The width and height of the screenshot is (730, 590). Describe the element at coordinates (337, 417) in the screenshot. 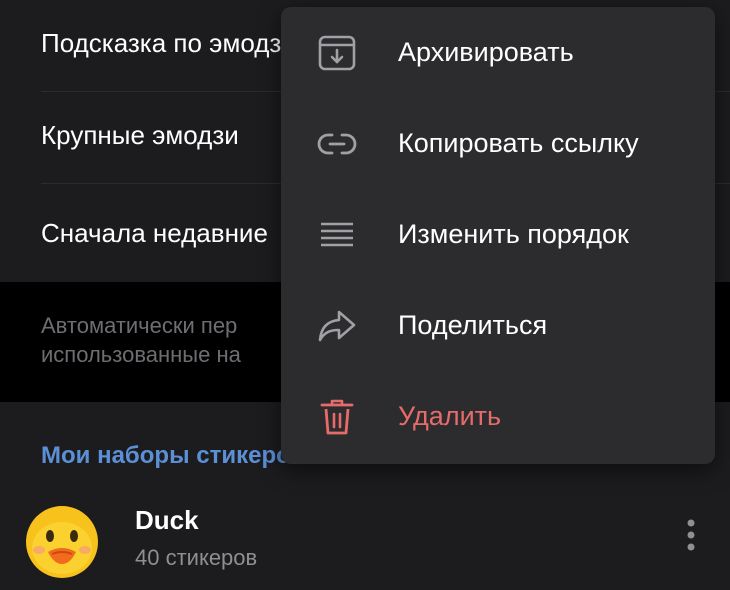

I see `trash-icon` at that location.